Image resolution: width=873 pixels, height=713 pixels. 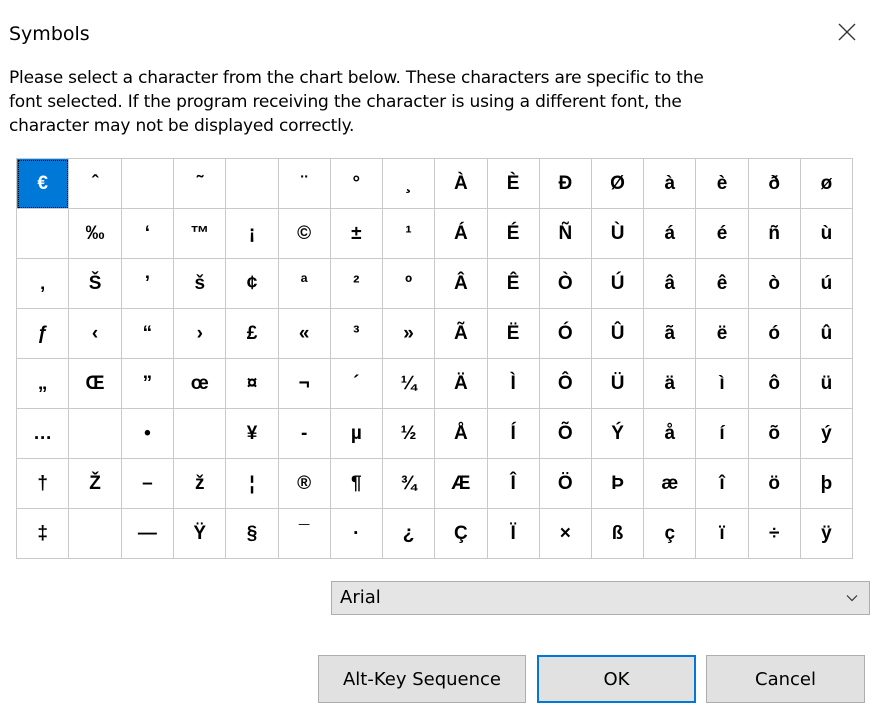 What do you see at coordinates (42, 533) in the screenshot?
I see `character-cell: ‡` at bounding box center [42, 533].